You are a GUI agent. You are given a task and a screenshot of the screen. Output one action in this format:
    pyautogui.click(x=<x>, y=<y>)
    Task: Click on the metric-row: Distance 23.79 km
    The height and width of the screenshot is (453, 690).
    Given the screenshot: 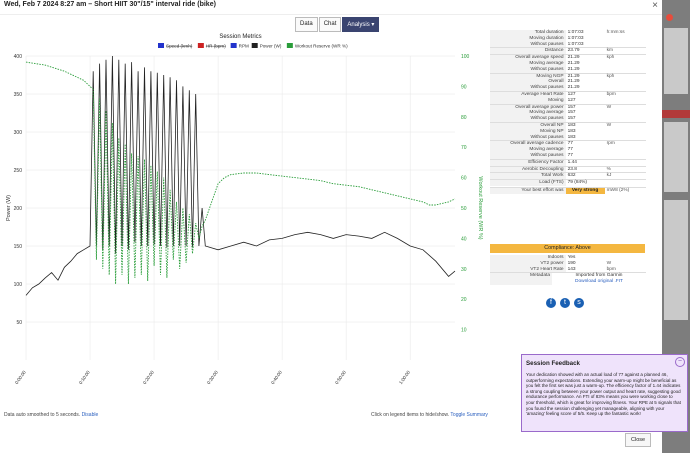 What is the action you would take?
    pyautogui.click(x=568, y=51)
    